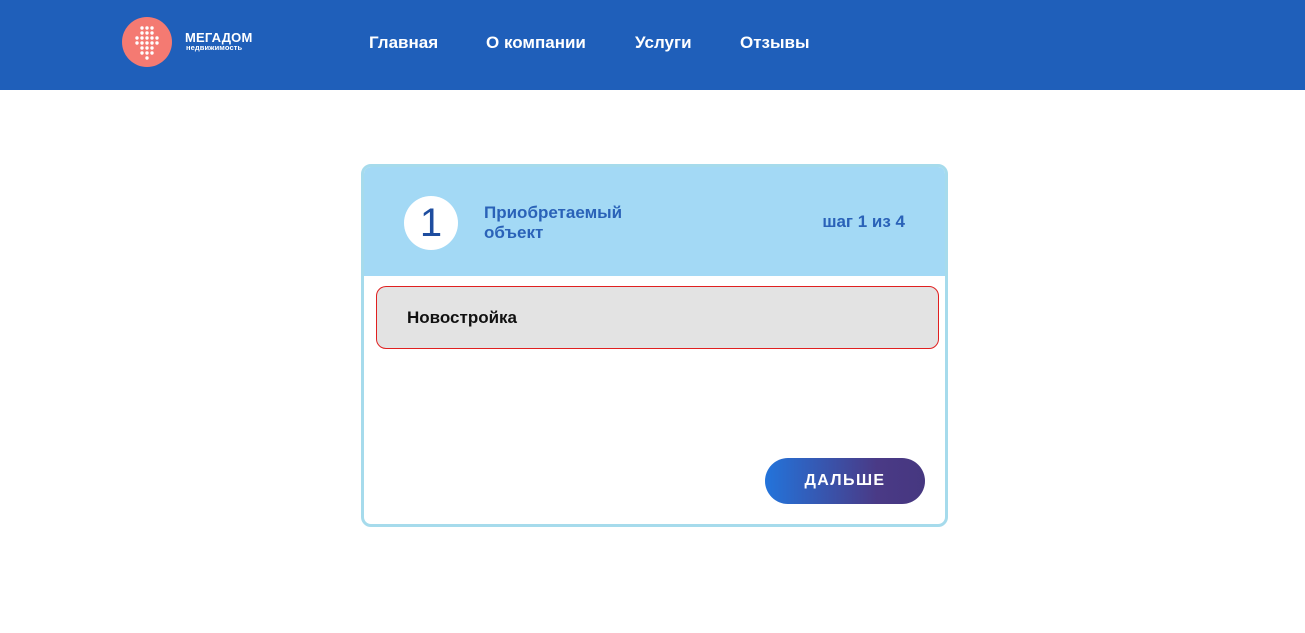 The image size is (1305, 633). I want to click on step-counter: шаг 1 из 4, so click(863, 221).